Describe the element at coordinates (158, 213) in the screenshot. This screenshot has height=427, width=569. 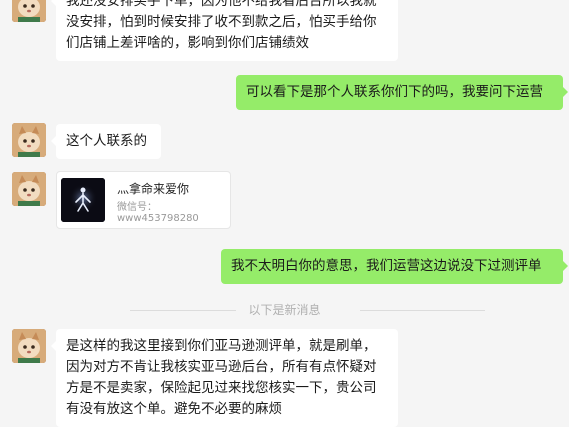
I see `card-wechat-id: 微信号：www453798280` at that location.